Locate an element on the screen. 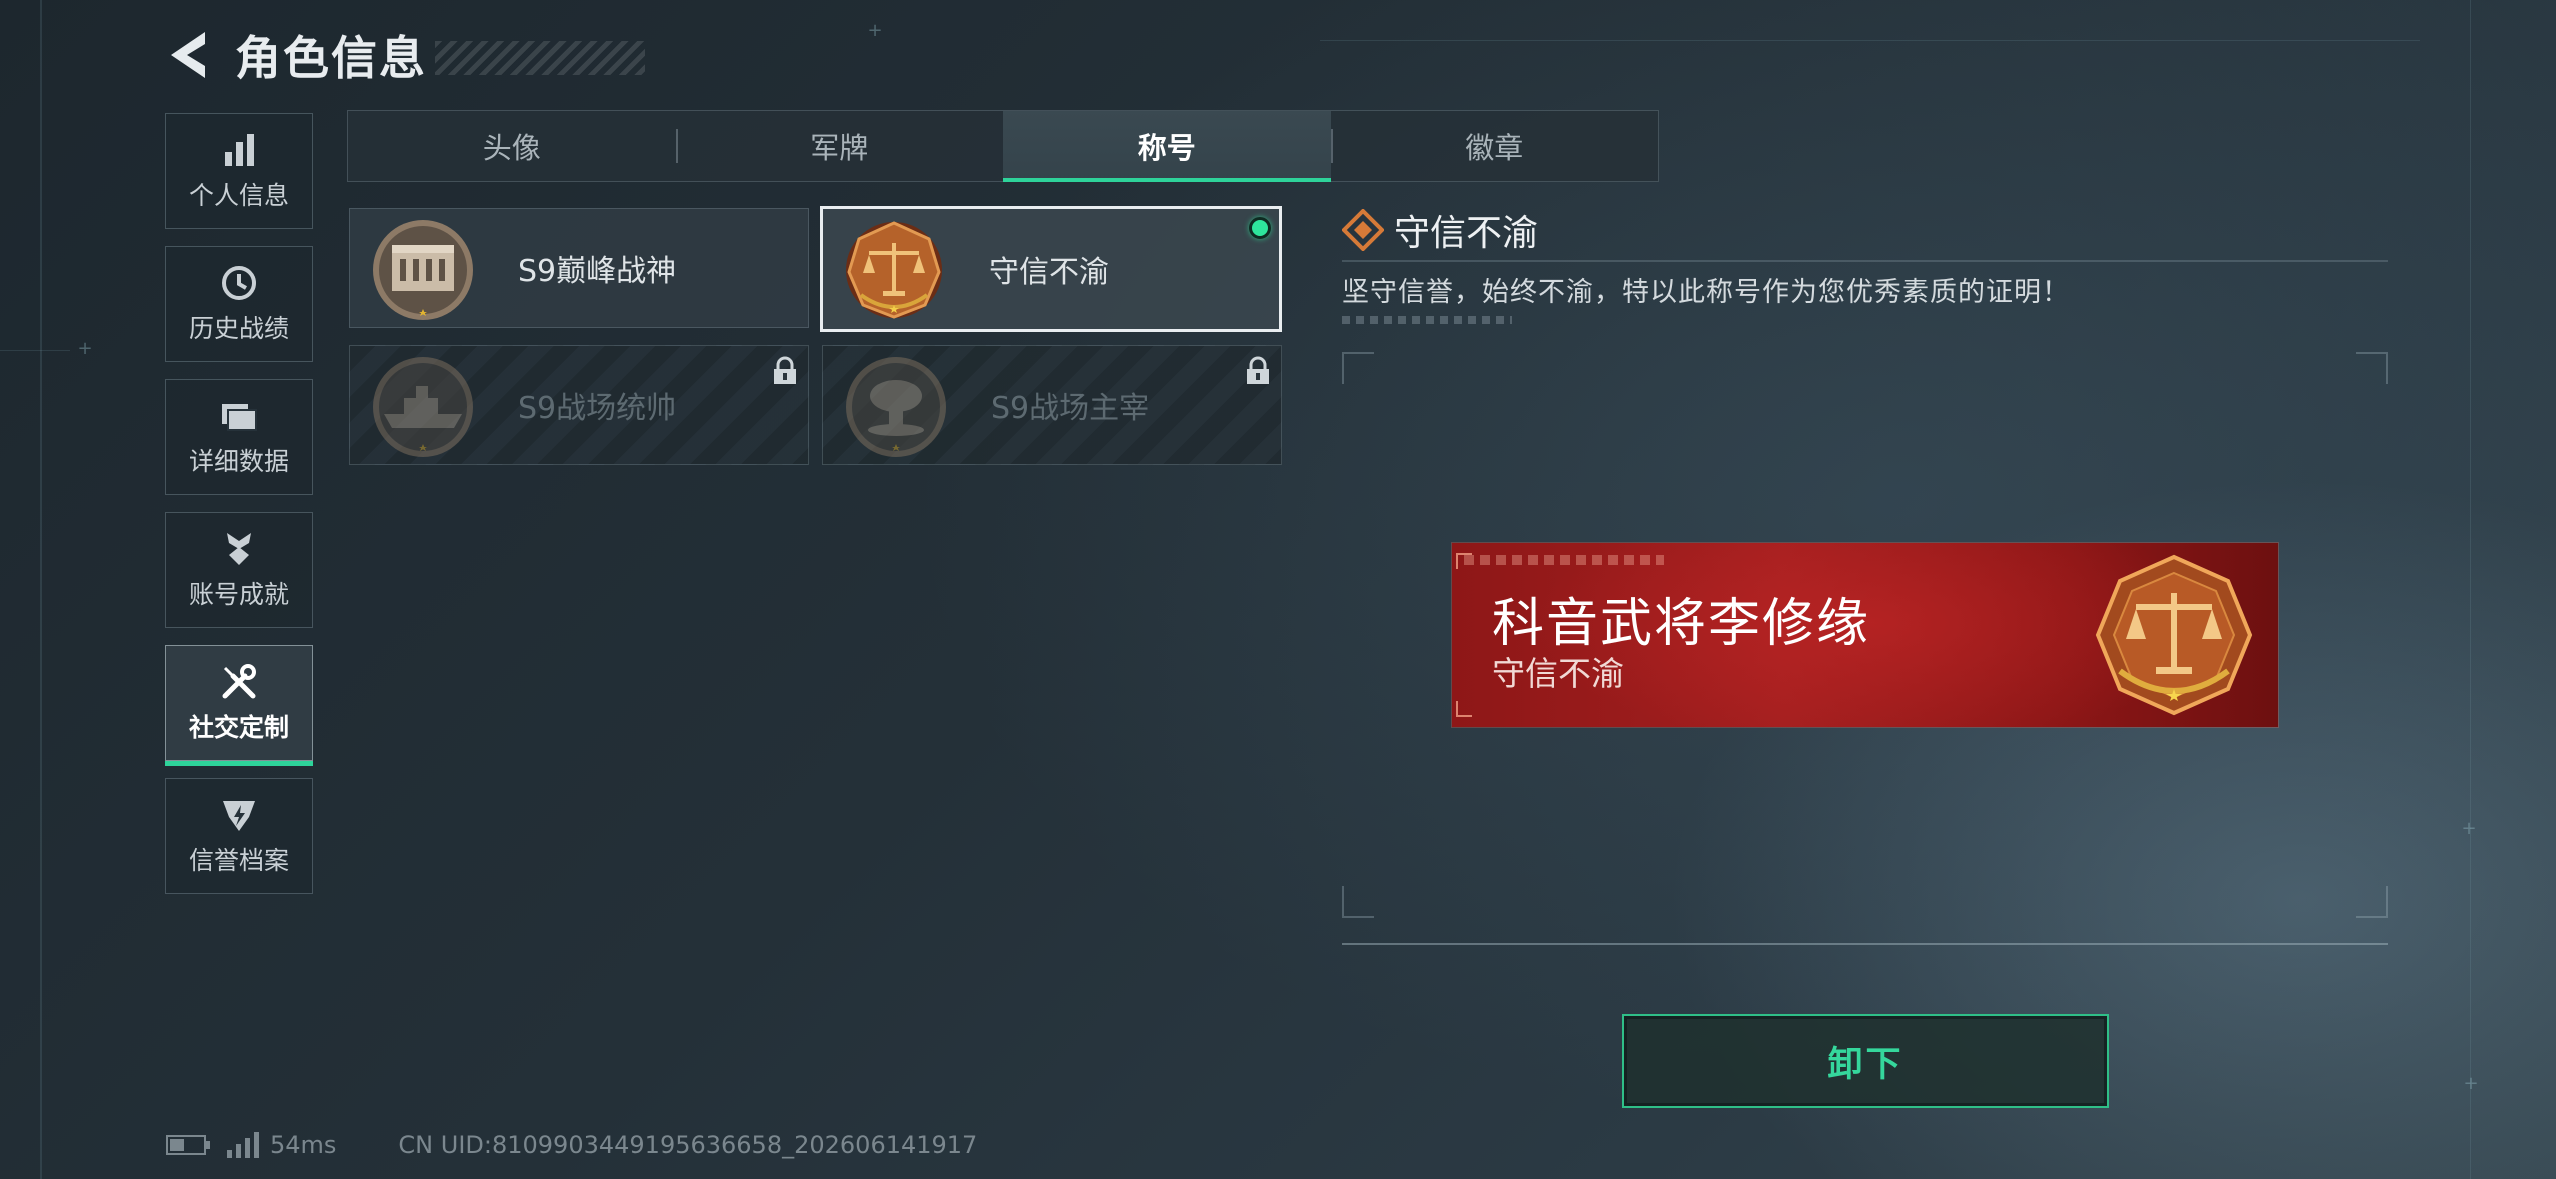 The height and width of the screenshot is (1179, 2556). nameplate-preview: 科音武将李修缘 守信不渝 is located at coordinates (1865, 635).